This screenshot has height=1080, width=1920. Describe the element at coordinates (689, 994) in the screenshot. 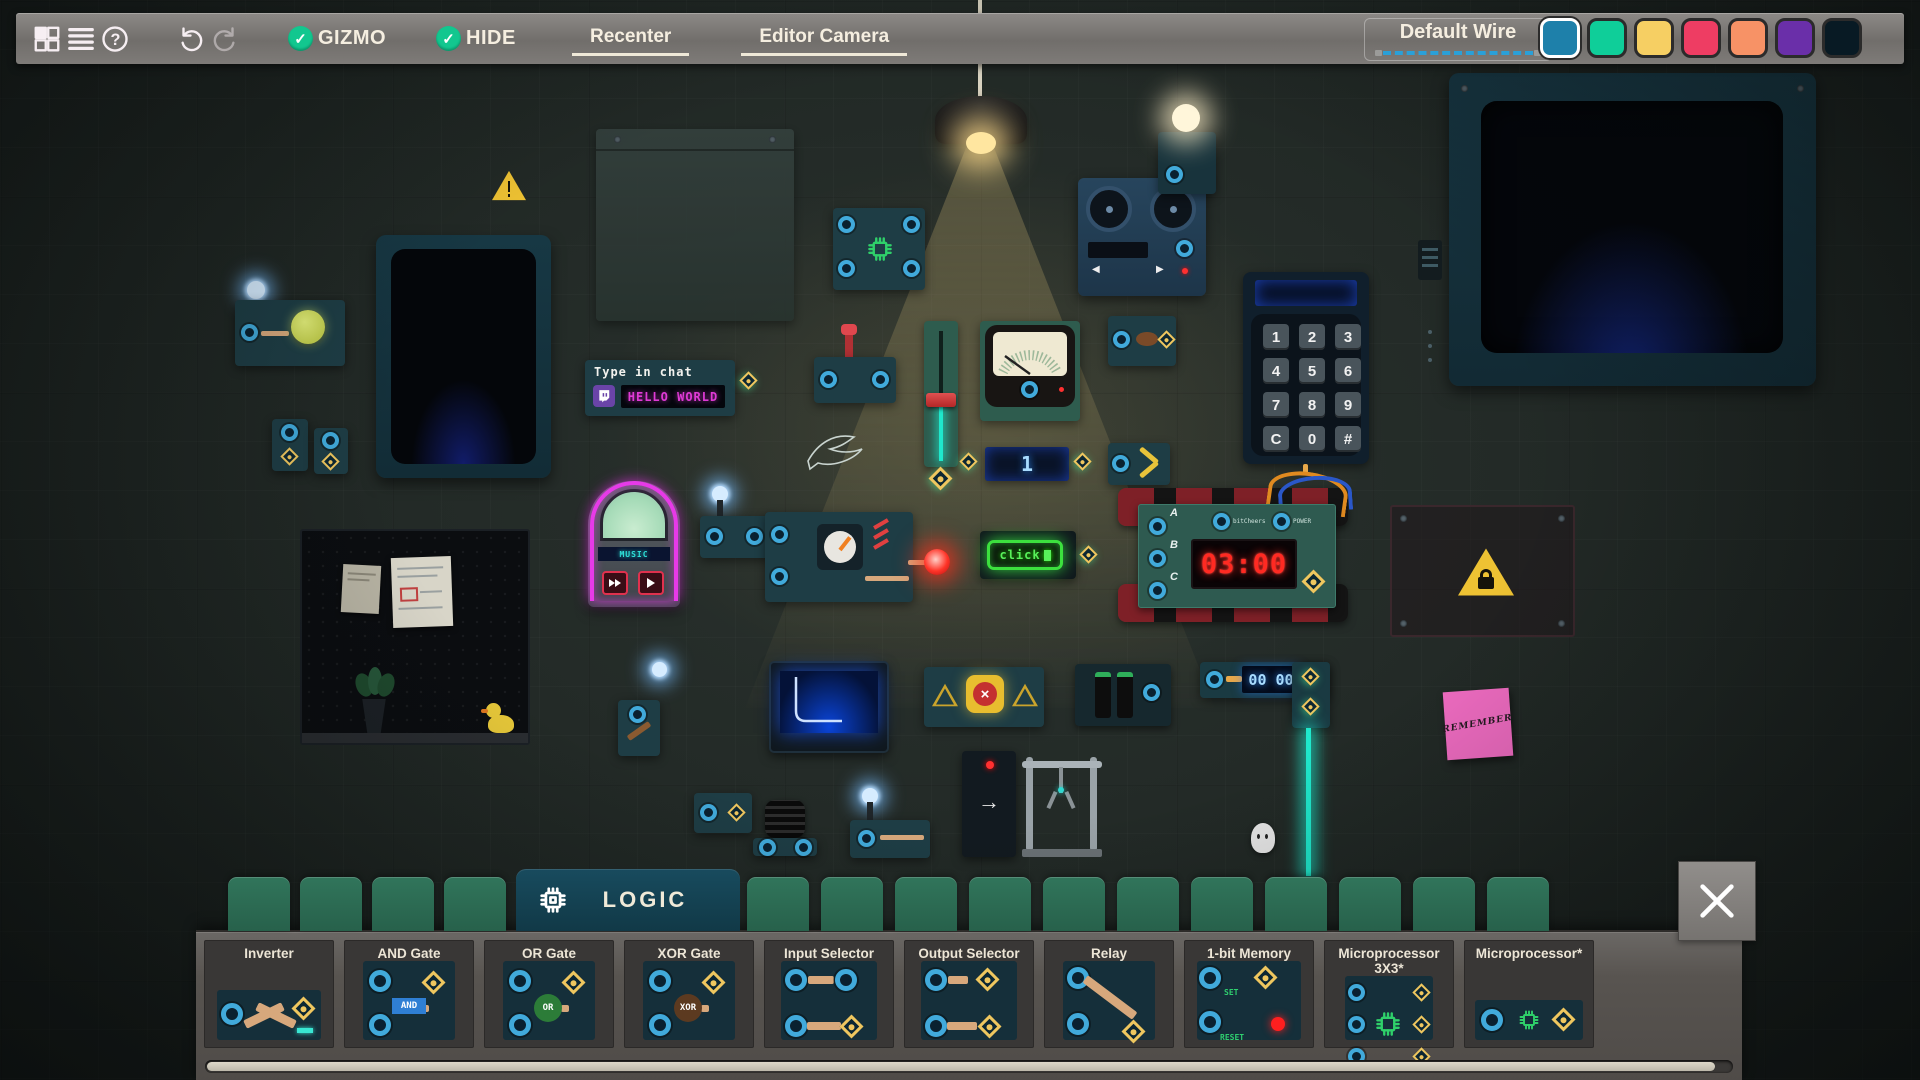

I see `component-card-xor-gate: XOR Gate XOR` at that location.